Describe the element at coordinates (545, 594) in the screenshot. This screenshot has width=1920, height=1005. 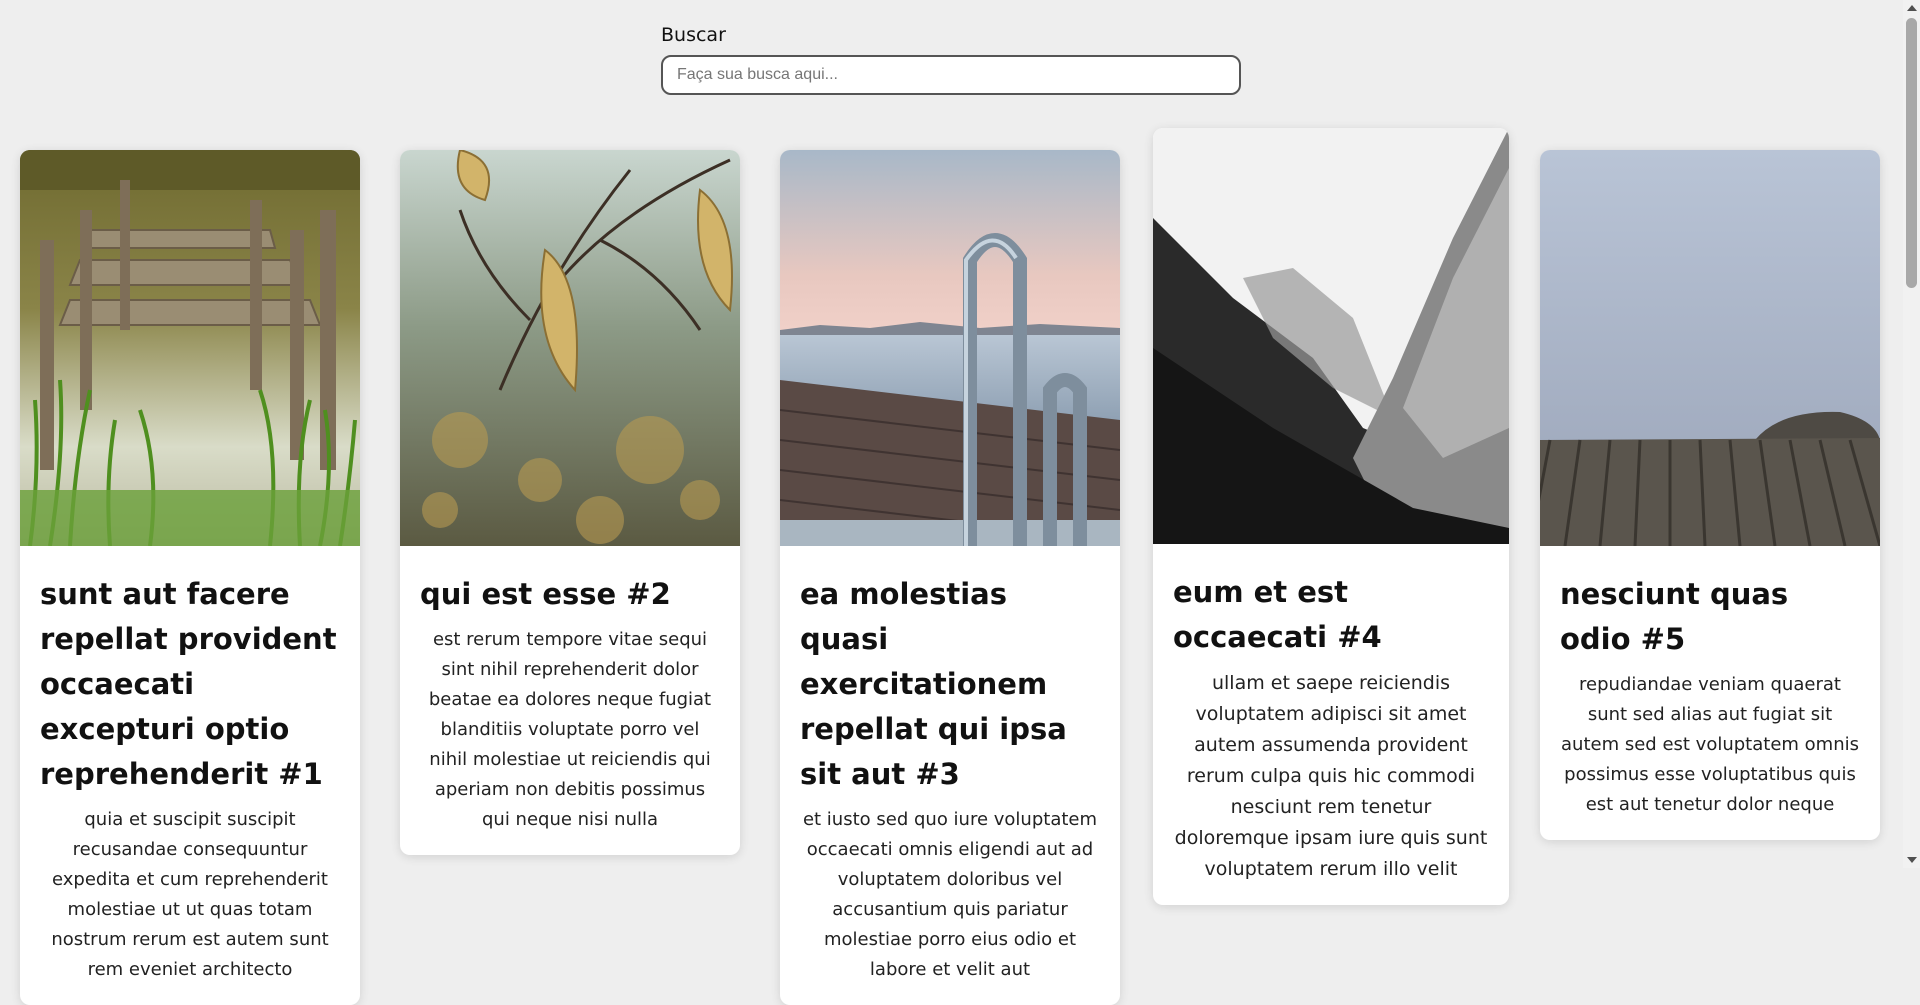
I see `card-title: qui est esse #2` at that location.